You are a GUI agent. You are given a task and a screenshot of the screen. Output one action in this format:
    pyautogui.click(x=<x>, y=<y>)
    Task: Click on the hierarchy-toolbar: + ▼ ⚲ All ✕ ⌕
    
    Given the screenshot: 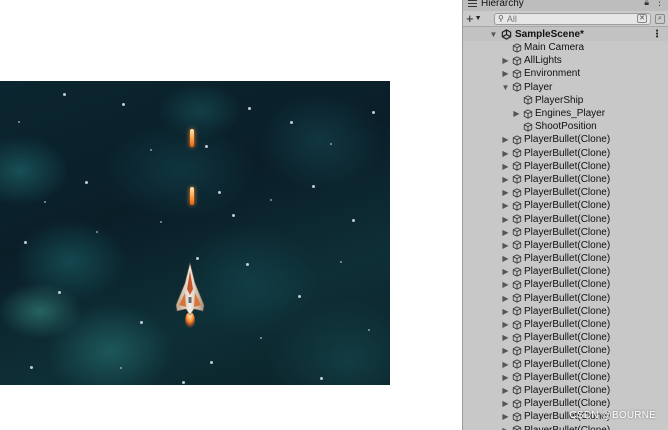 What is the action you would take?
    pyautogui.click(x=565, y=19)
    